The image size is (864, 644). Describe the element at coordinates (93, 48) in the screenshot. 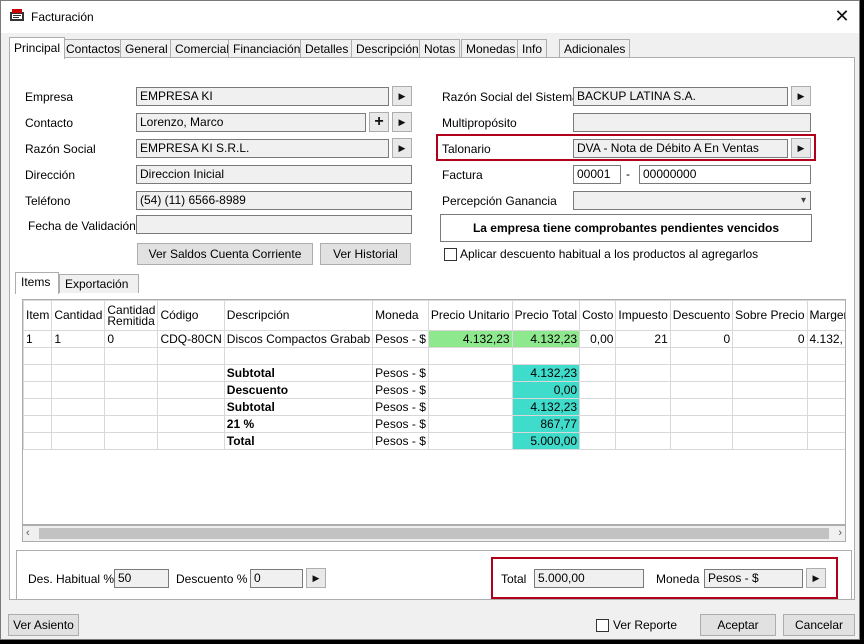

I see `tab-contactos: Contactos` at that location.